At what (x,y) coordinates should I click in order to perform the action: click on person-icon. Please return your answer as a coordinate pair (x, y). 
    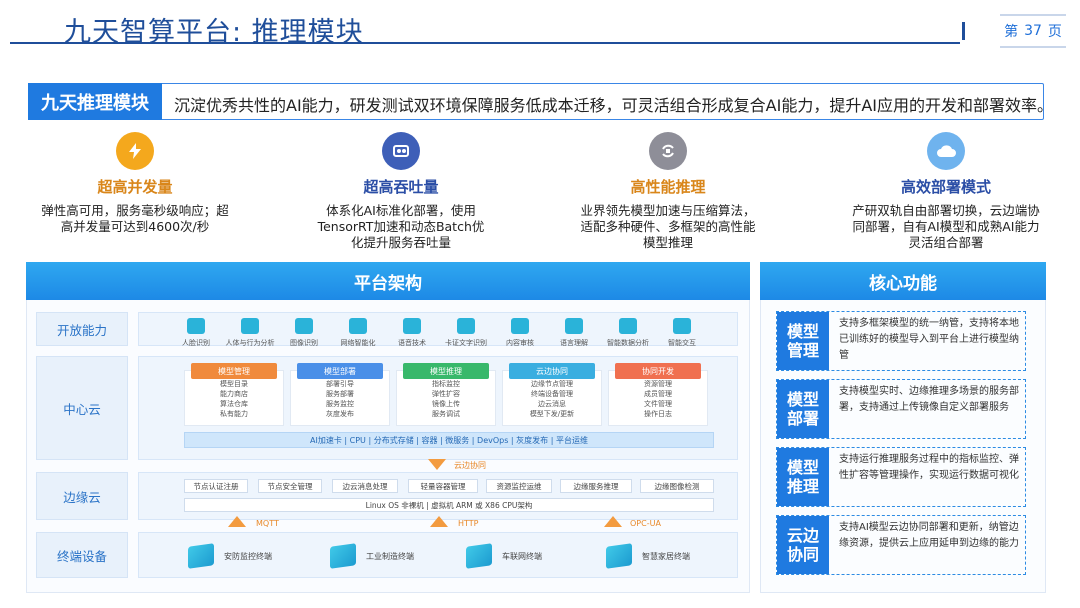
    Looking at the image, I should click on (250, 326).